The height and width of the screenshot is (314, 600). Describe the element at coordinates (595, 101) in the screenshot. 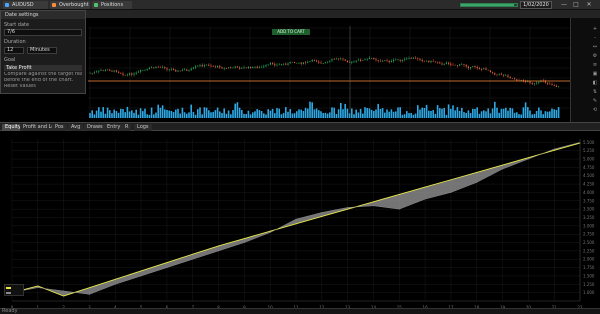

I see `sidebar-tool-icon: ✎` at that location.